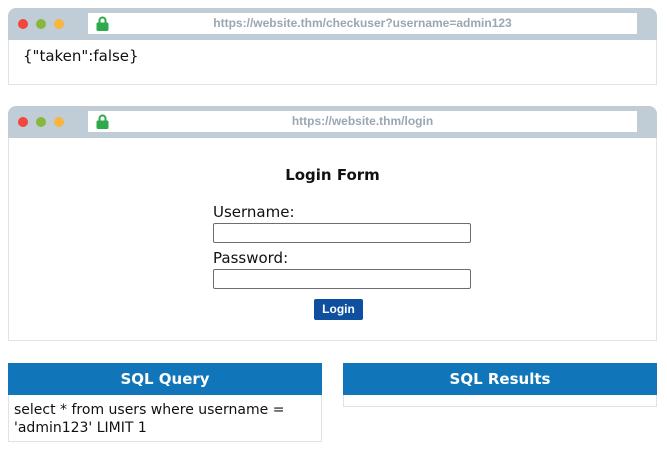  What do you see at coordinates (332, 62) in the screenshot?
I see `page-content: {"taken":false}` at bounding box center [332, 62].